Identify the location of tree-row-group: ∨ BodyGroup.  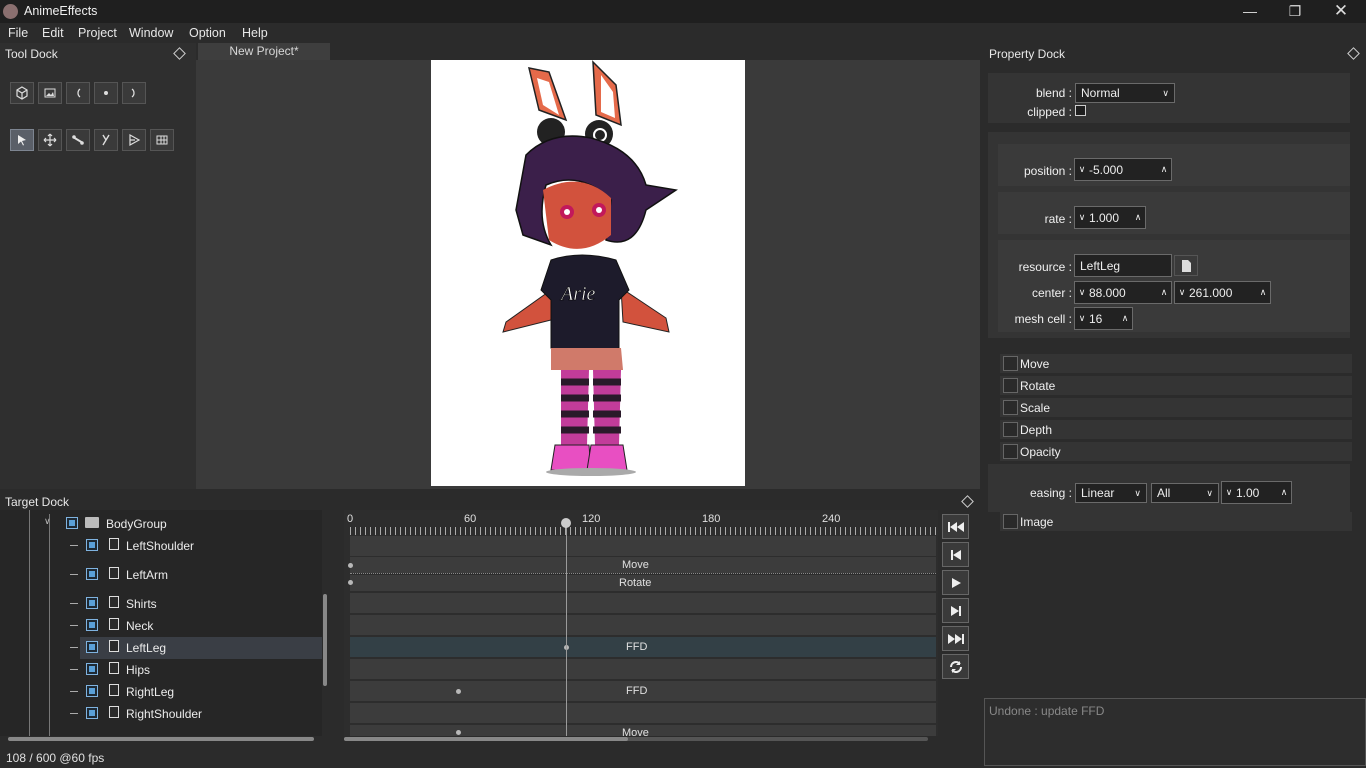
(161, 524).